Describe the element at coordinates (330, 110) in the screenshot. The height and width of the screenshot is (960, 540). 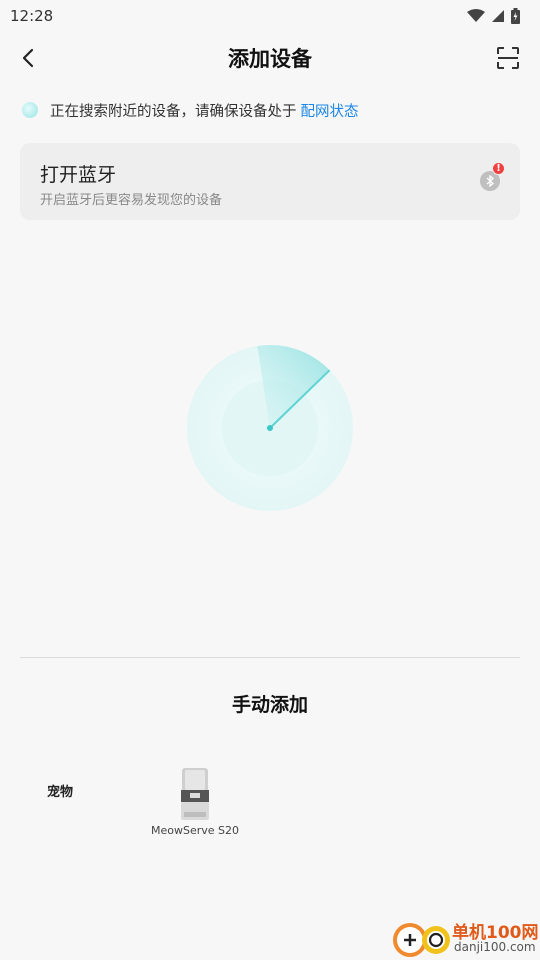
I see `network-config-link: 配网状态` at that location.